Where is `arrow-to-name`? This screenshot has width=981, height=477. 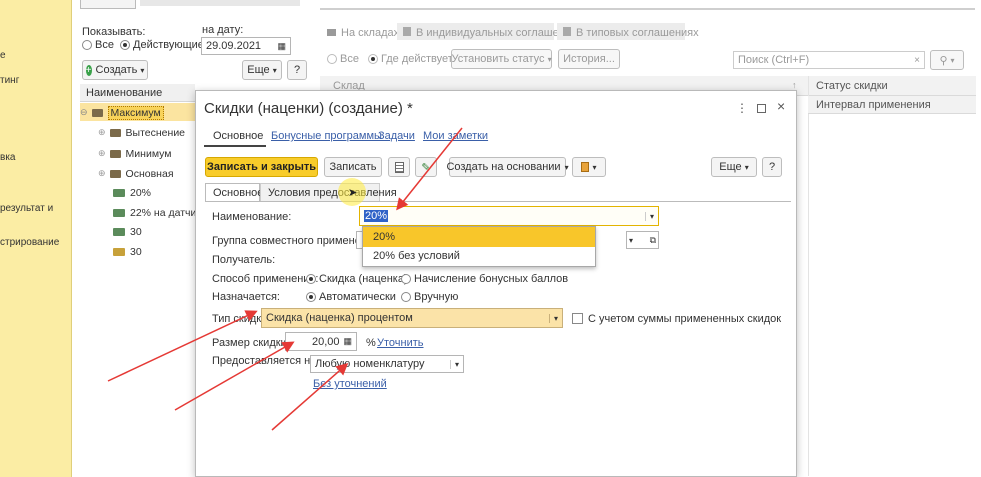 arrow-to-name is located at coordinates (429, 169).